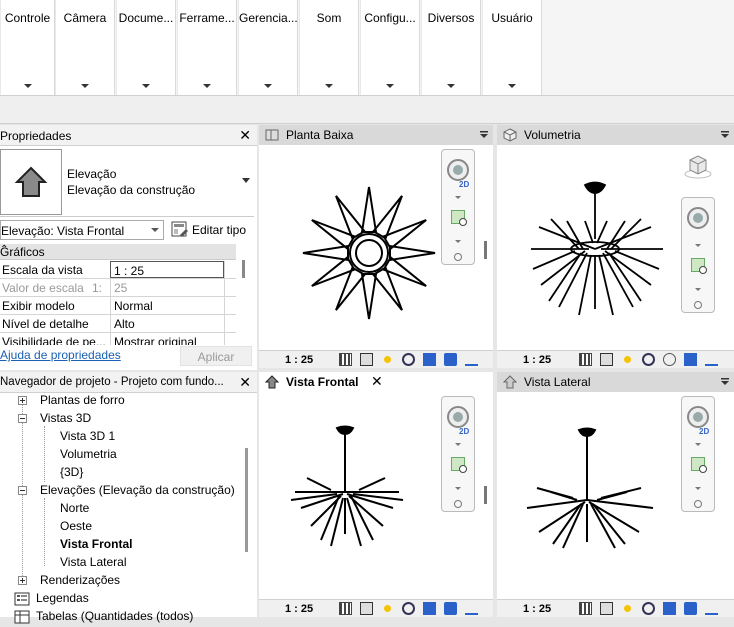 This screenshot has height=627, width=734. What do you see at coordinates (65, 418) in the screenshot?
I see `tree-item-vistas-3d: Vistas 3D` at bounding box center [65, 418].